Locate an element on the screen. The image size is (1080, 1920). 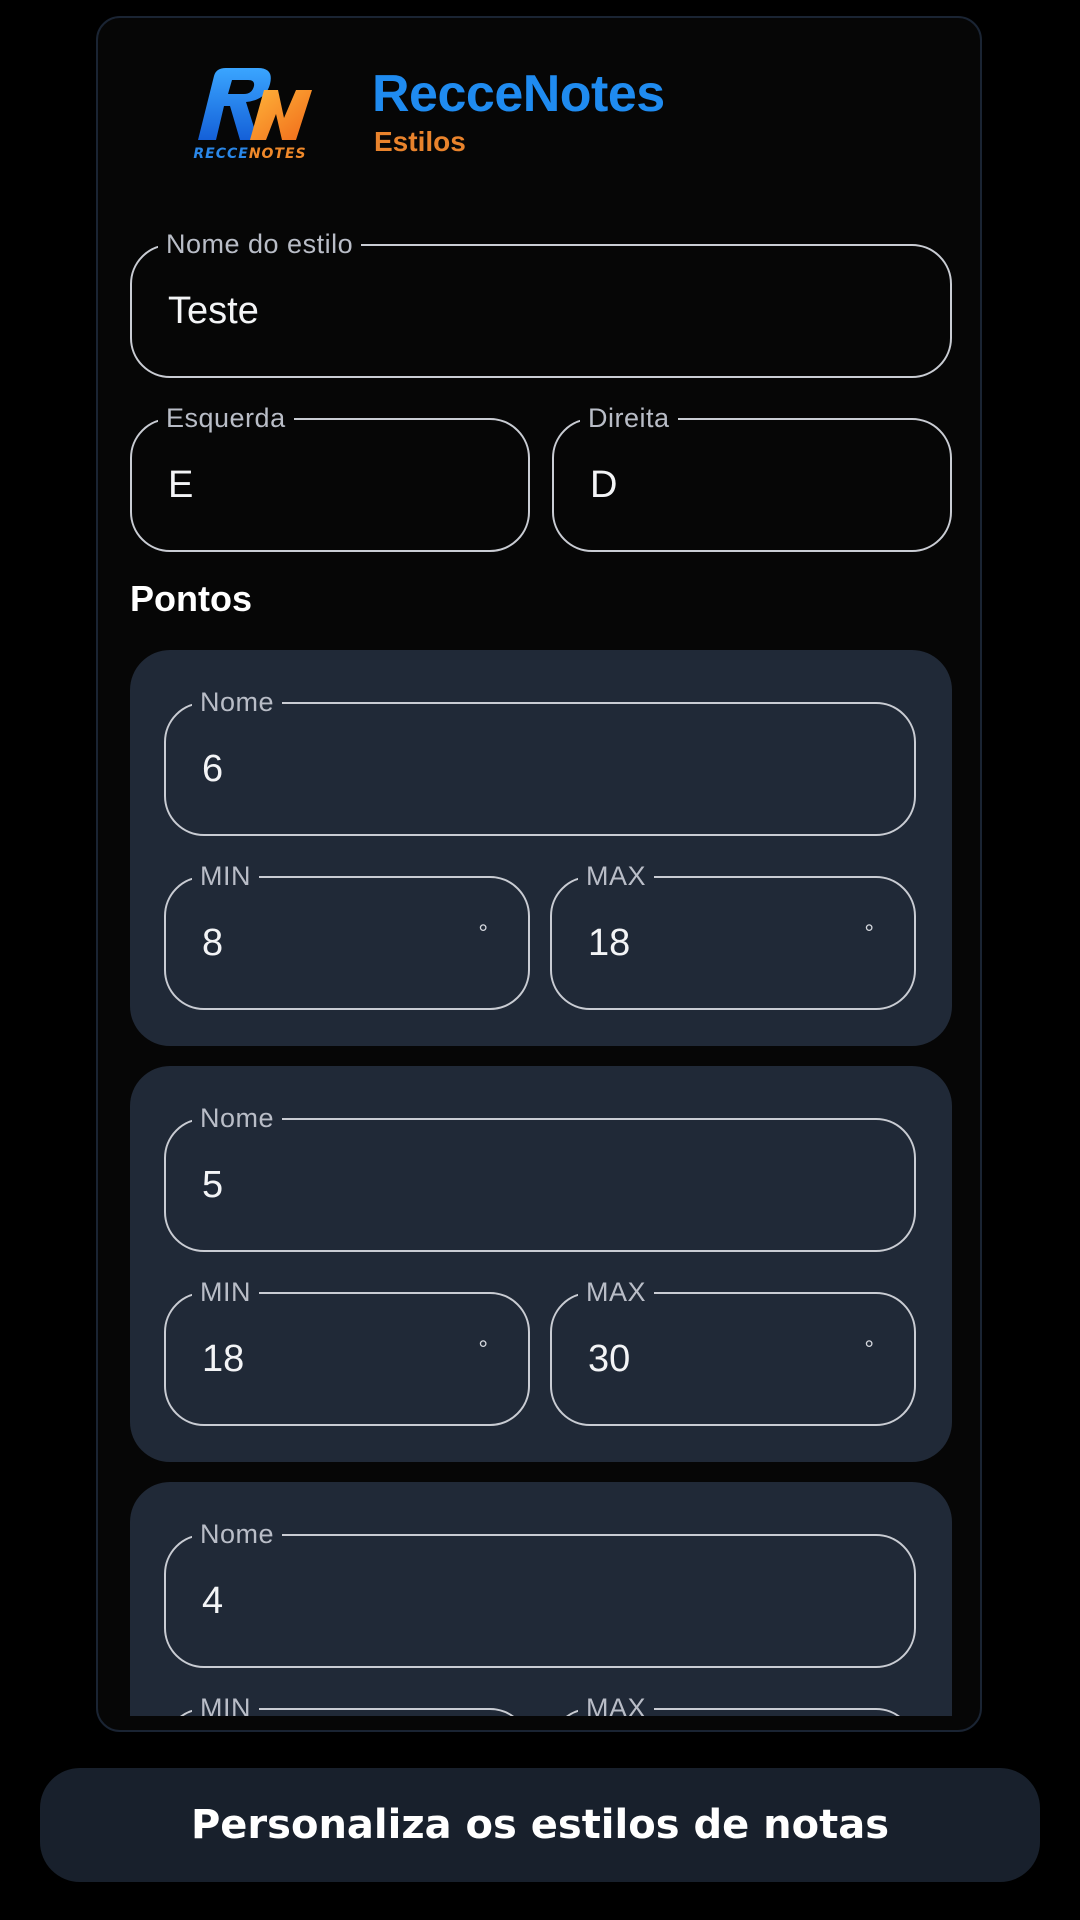
left-label-field: Esquerda E is located at coordinates (330, 477).